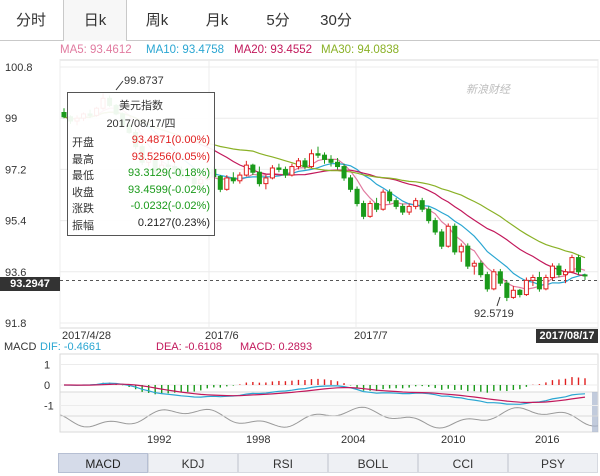  What do you see at coordinates (83, 176) in the screenshot?
I see `tooltip-label: 最低` at bounding box center [83, 176].